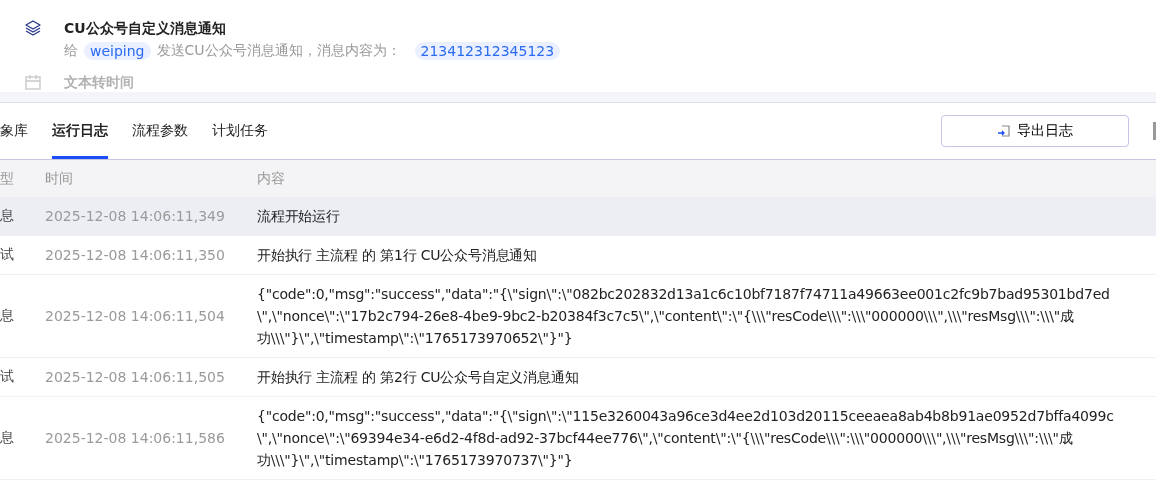 The width and height of the screenshot is (1156, 485). What do you see at coordinates (1004, 131) in the screenshot?
I see `export-icon` at bounding box center [1004, 131].